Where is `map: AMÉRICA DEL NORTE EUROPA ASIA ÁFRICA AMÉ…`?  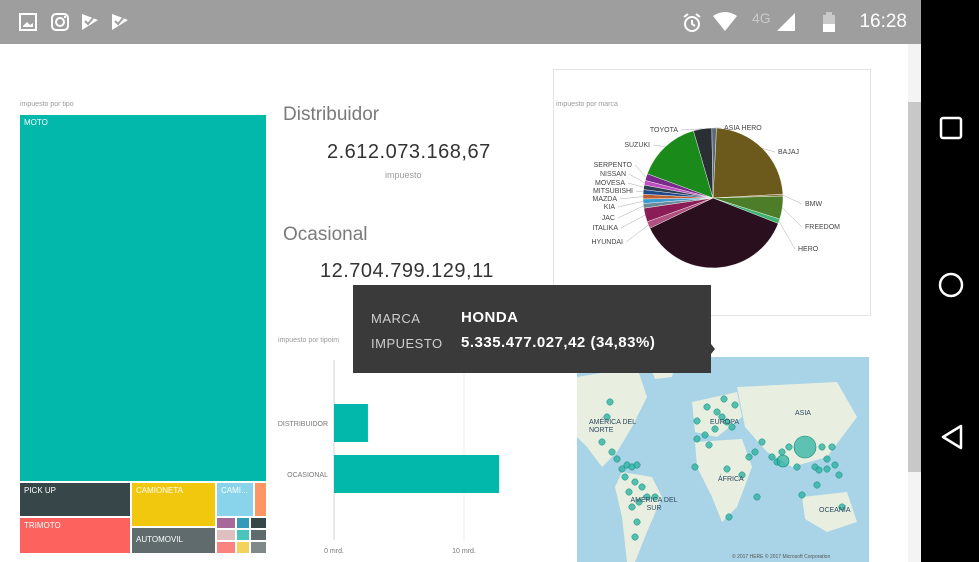 map: AMÉRICA DEL NORTE EUROPA ASIA ÁFRICA AMÉ… is located at coordinates (723, 459).